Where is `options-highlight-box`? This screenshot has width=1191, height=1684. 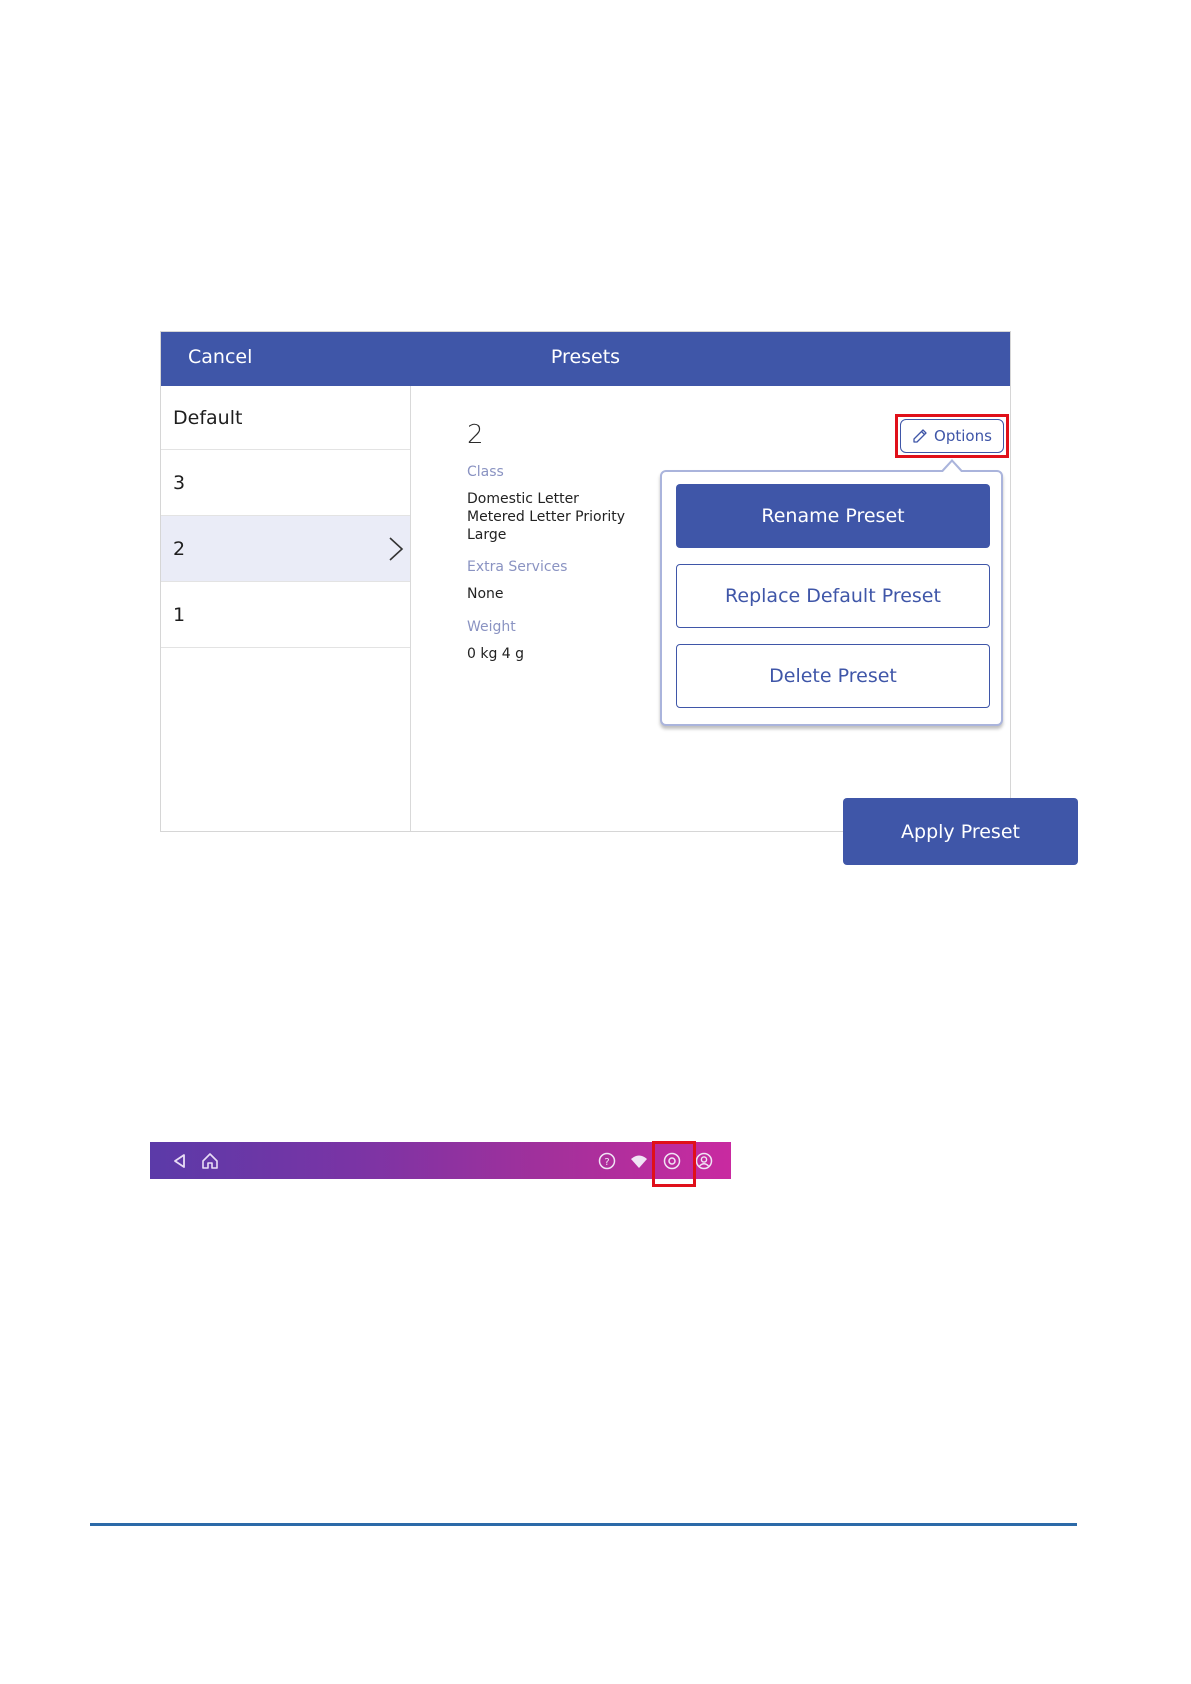 options-highlight-box is located at coordinates (952, 436).